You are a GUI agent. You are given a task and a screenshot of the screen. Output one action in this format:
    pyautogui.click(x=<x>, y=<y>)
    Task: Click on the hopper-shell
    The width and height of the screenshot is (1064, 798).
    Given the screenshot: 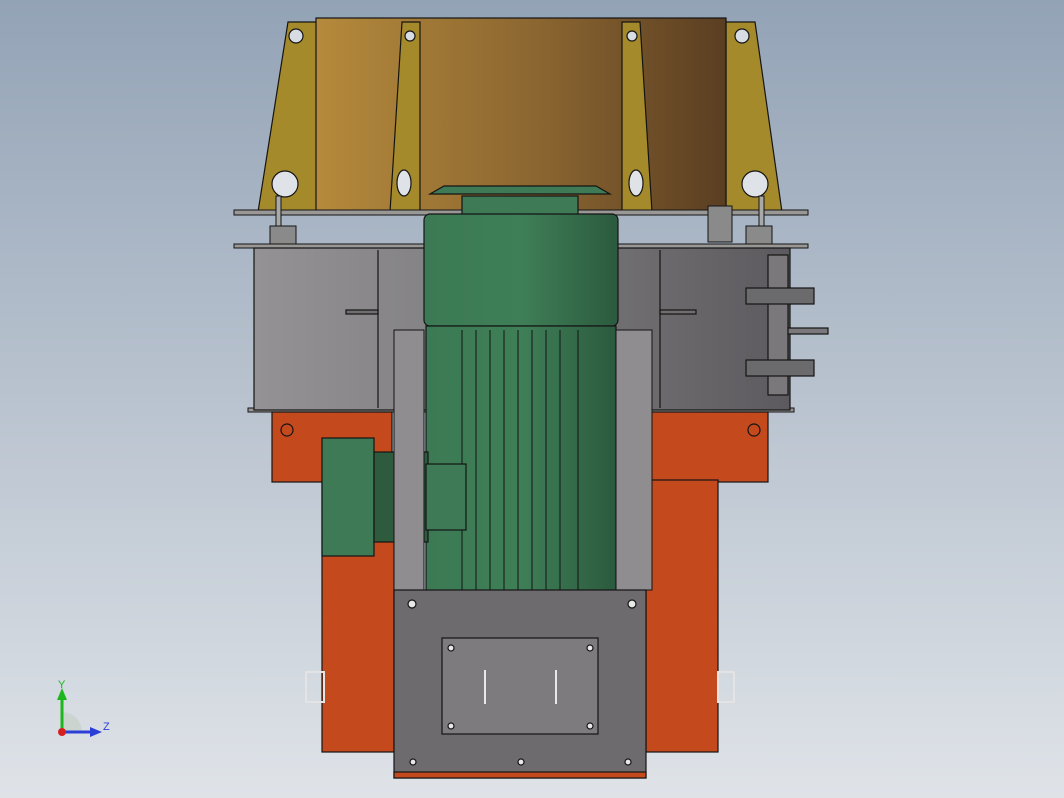 What is the action you would take?
    pyautogui.click(x=521, y=116)
    